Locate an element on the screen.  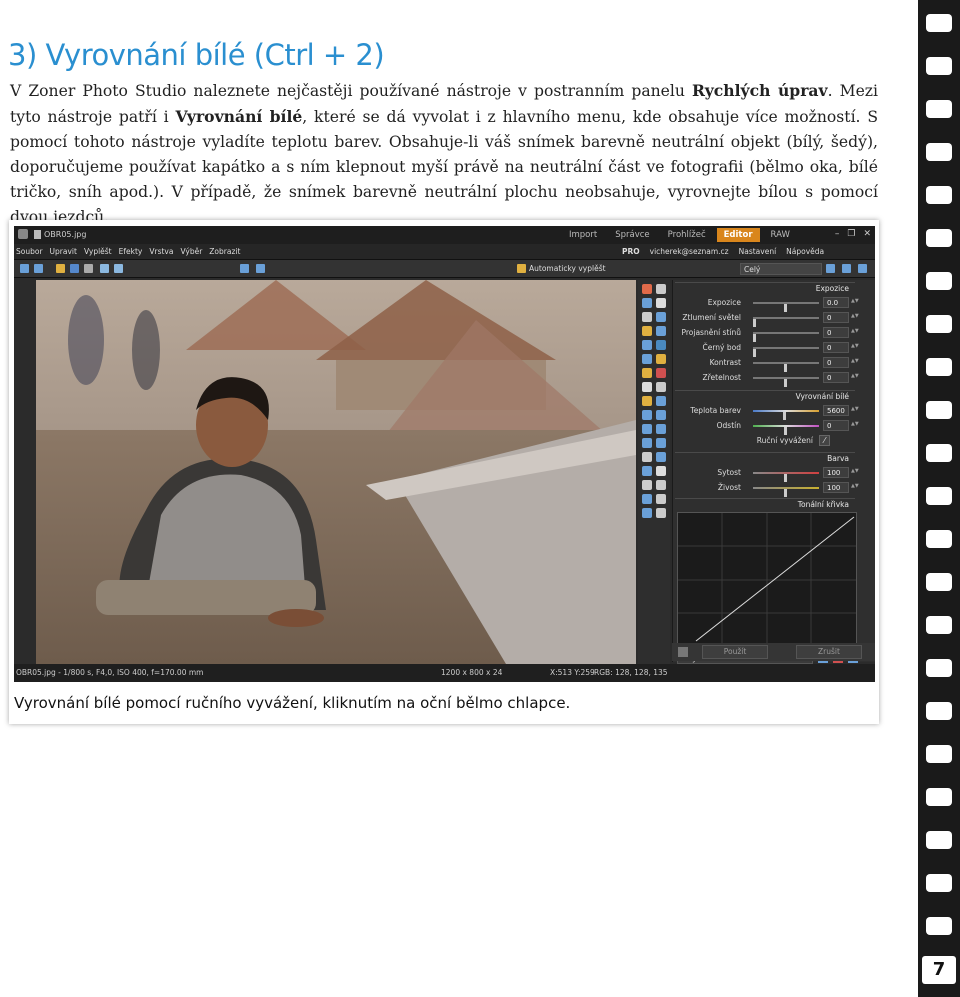
line-tool-icon is located at coordinates (647, 499).